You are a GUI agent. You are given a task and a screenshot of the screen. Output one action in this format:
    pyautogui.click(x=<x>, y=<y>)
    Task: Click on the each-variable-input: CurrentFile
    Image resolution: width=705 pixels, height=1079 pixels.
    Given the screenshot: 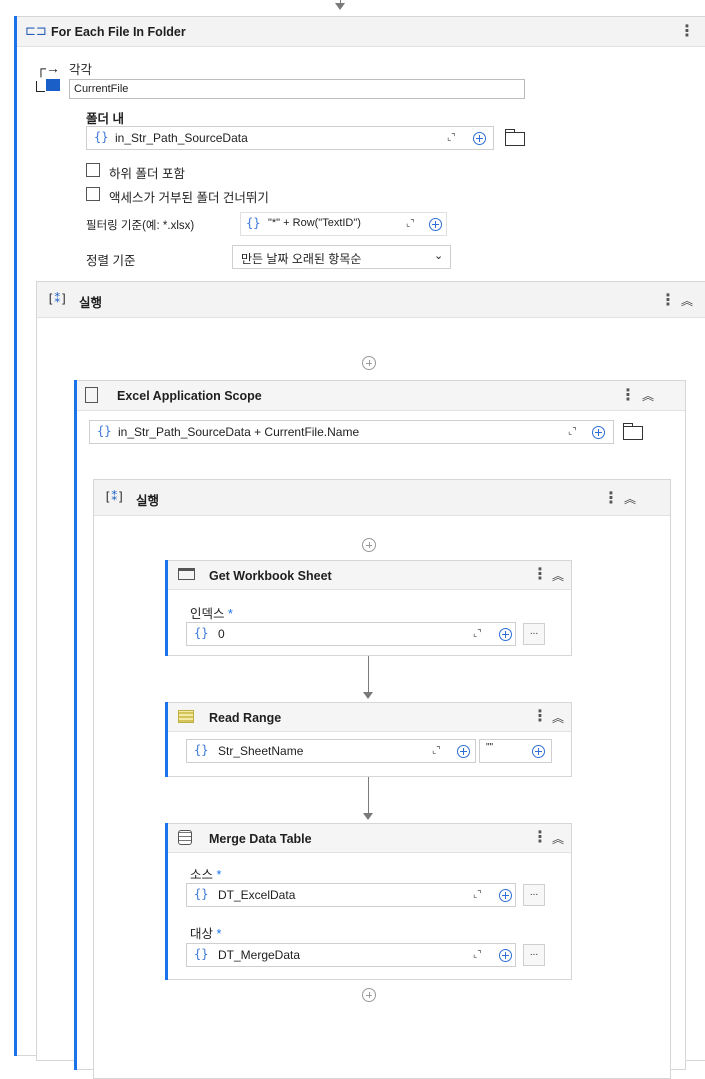 What is the action you would take?
    pyautogui.click(x=297, y=89)
    